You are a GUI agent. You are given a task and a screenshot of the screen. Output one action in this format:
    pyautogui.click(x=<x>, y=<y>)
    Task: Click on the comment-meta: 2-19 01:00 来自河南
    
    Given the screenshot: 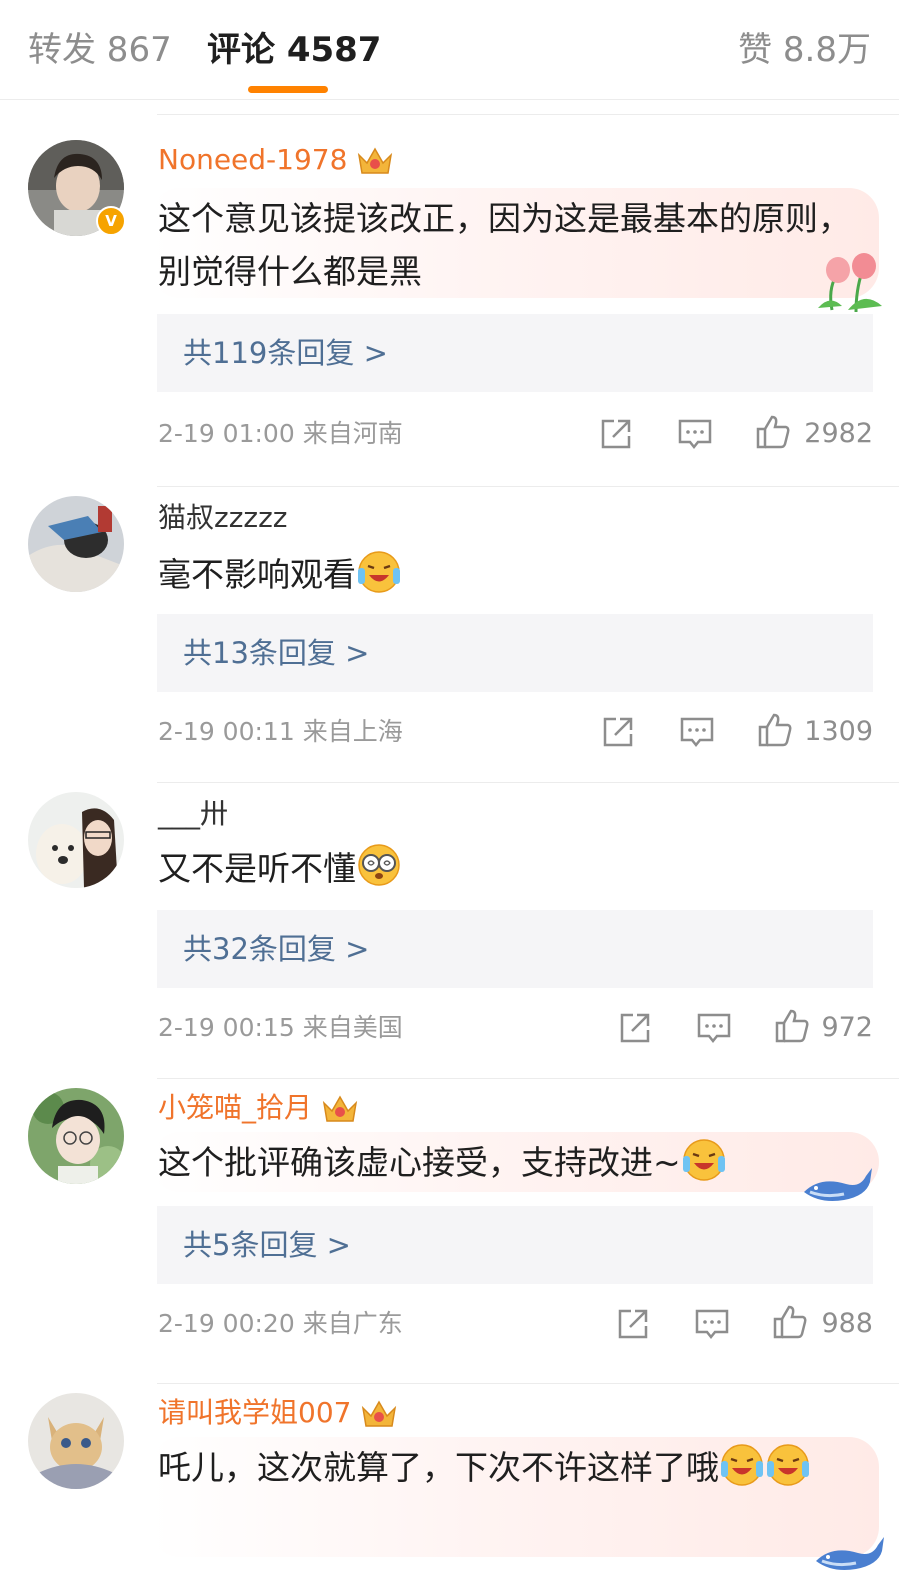 What is the action you would take?
    pyautogui.click(x=280, y=434)
    